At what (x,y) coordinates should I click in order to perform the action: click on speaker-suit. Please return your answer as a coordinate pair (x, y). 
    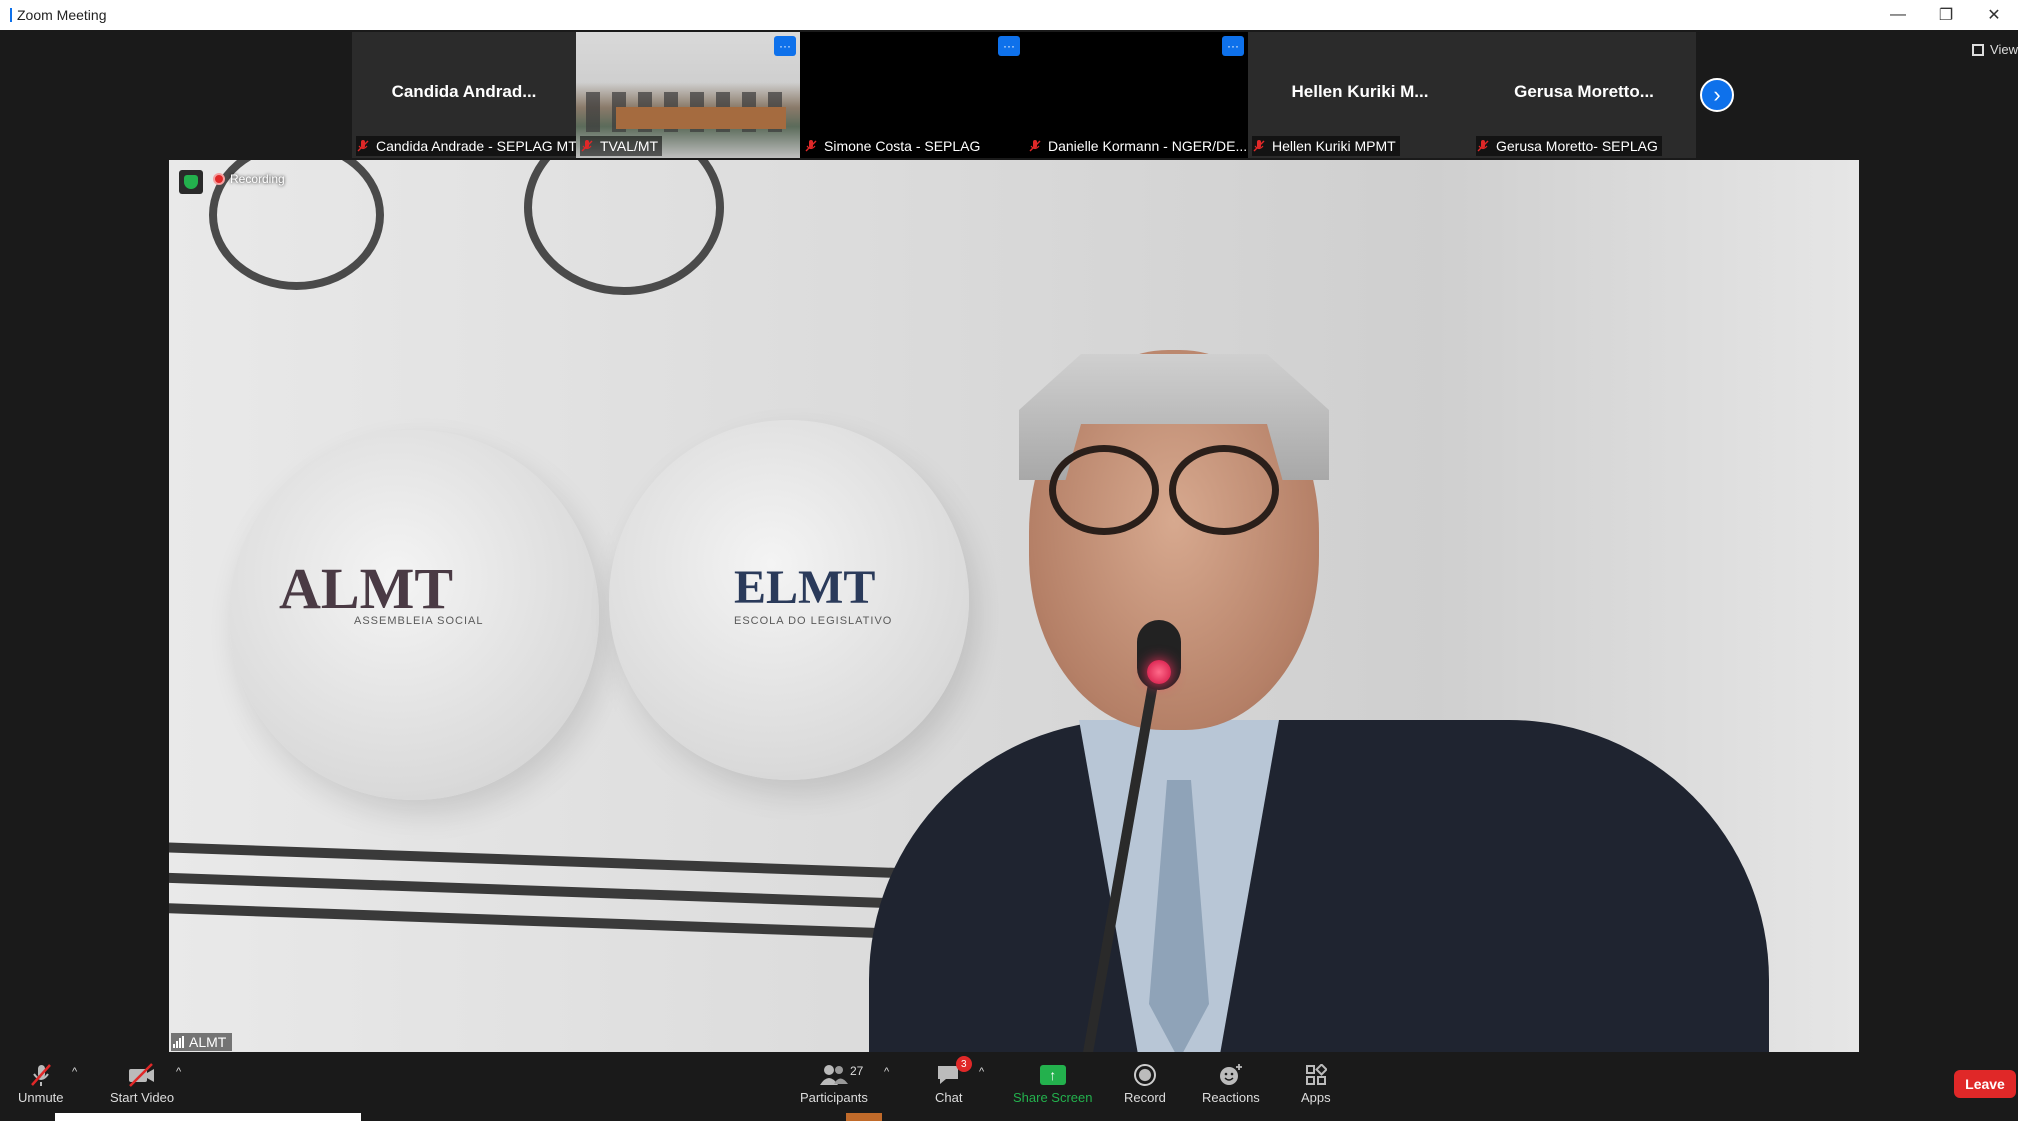
    Looking at the image, I should click on (1319, 886).